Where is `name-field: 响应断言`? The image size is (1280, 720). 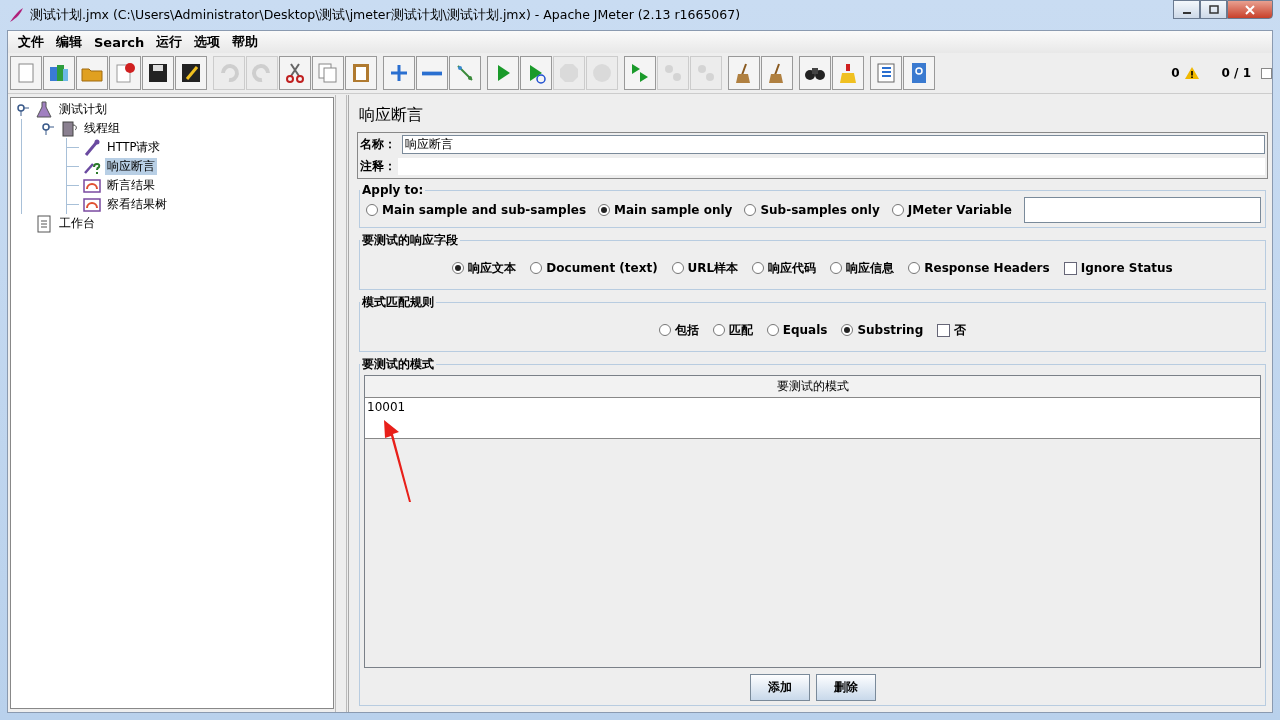
name-field: 响应断言 is located at coordinates (833, 144).